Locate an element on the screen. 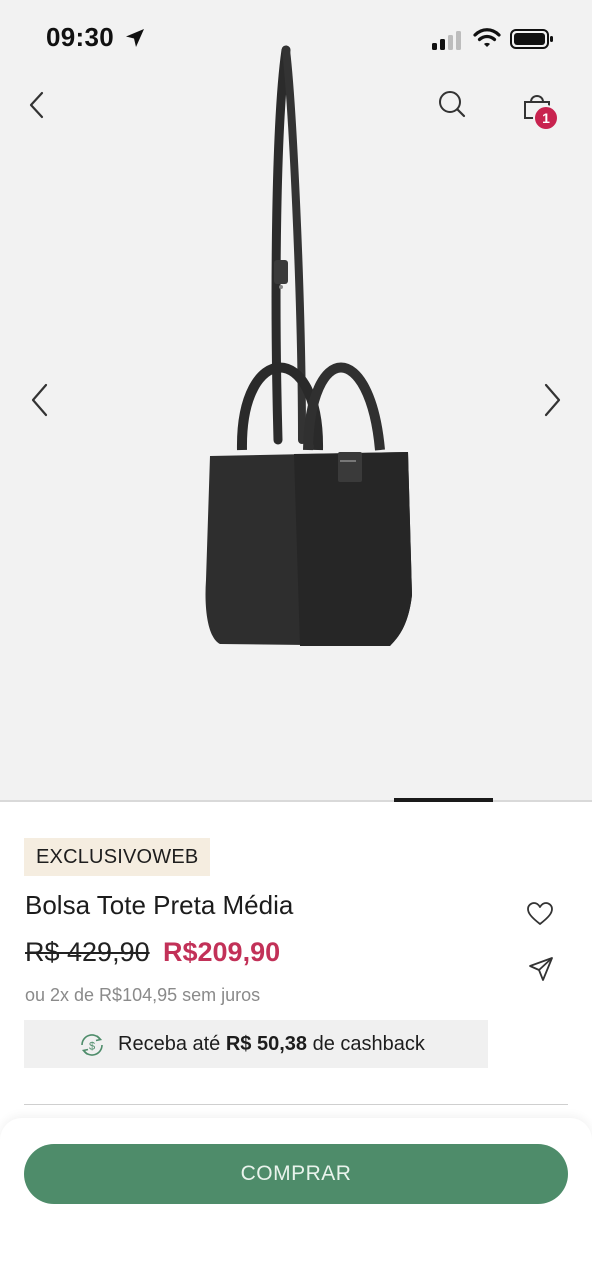 The width and height of the screenshot is (592, 1280). installments-text: ou 2x de R$104,95 sem juros is located at coordinates (143, 995).